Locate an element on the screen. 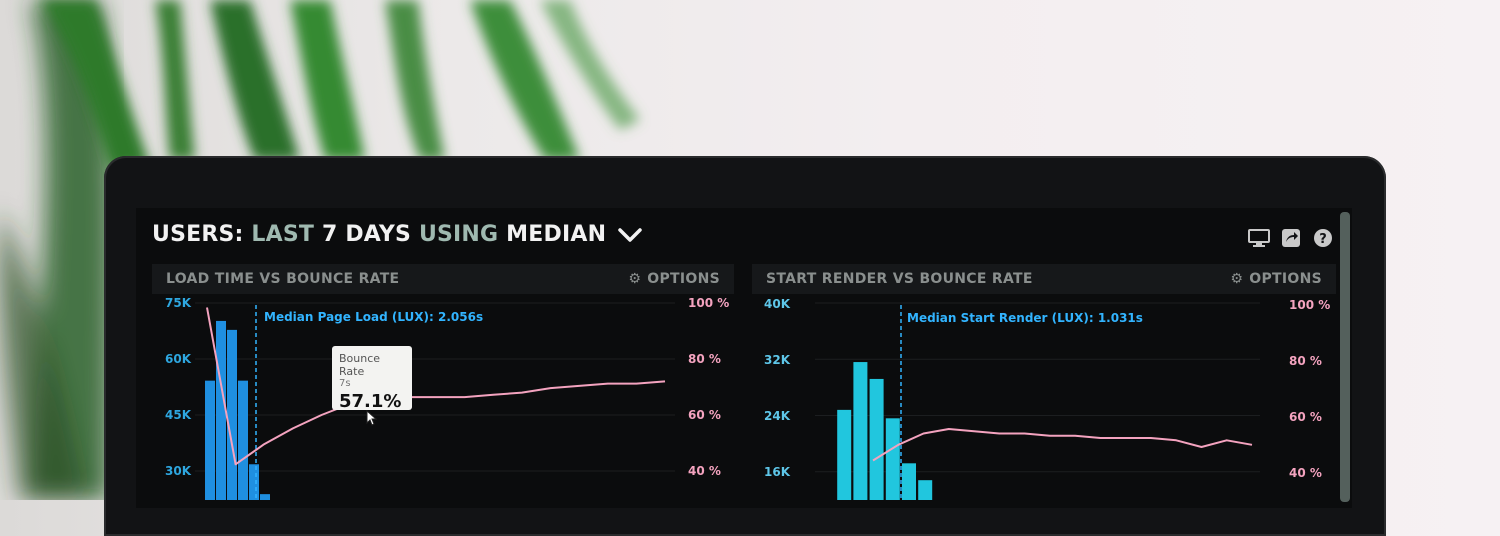 Image resolution: width=1500 pixels, height=536 pixels. tooltip-value: 57.1% is located at coordinates (370, 401).